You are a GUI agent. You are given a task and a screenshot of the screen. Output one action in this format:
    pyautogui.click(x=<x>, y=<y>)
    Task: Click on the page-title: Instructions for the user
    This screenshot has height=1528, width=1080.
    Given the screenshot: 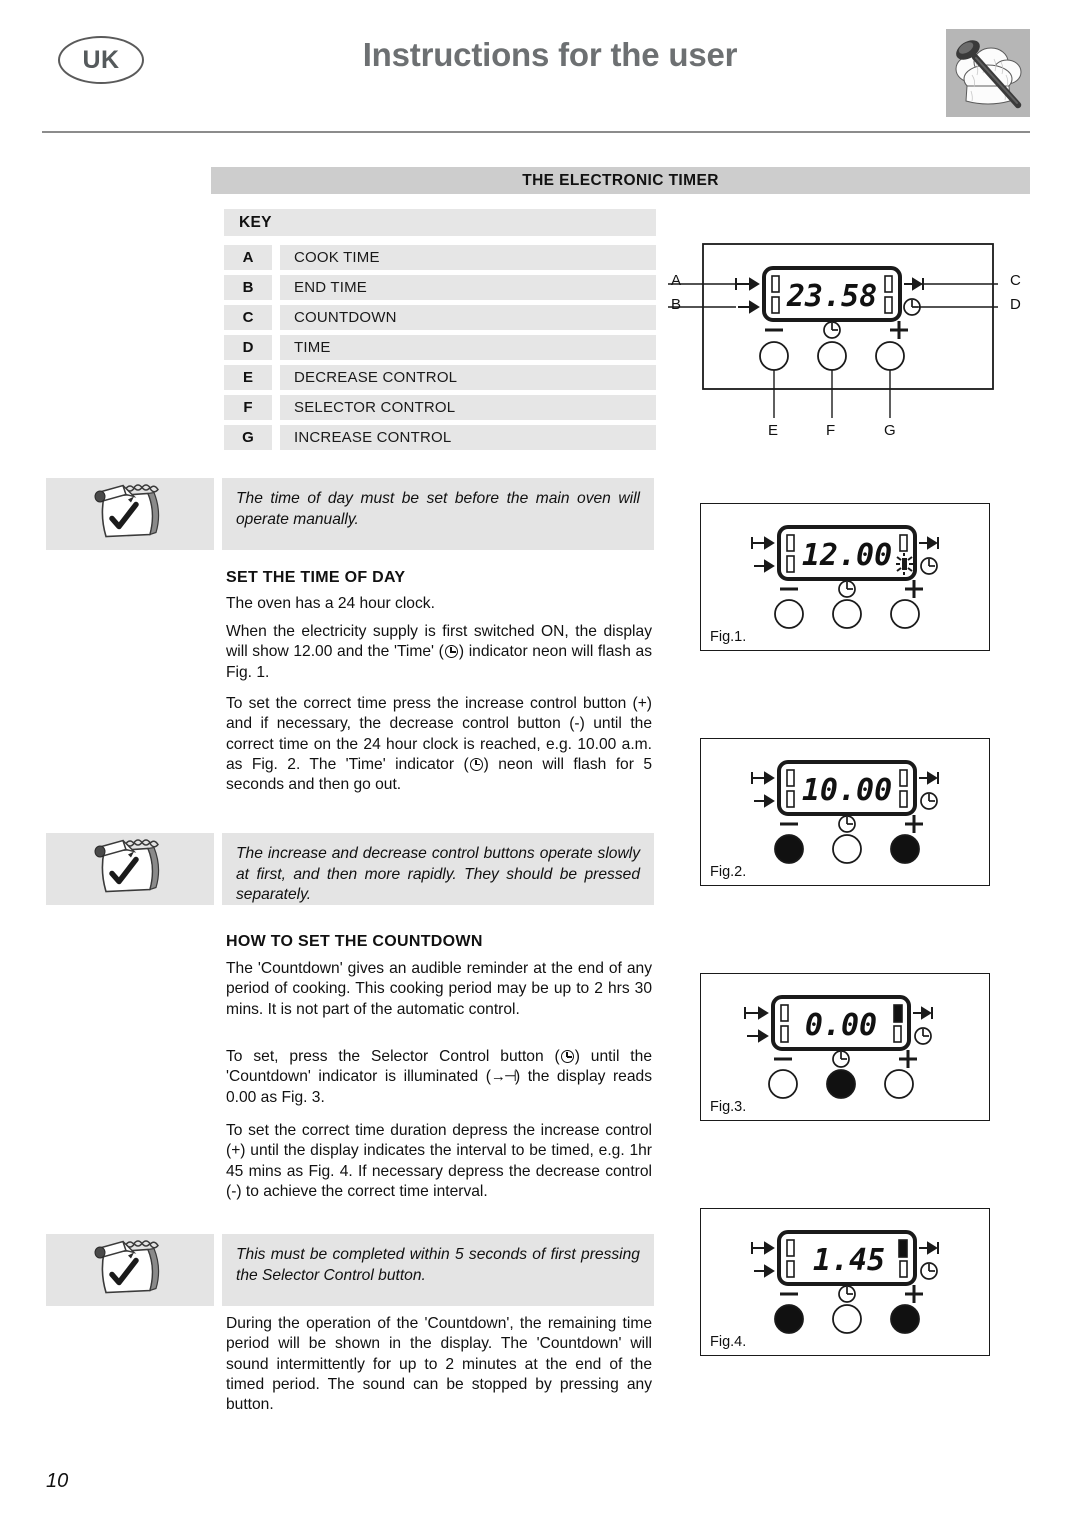 What is the action you would take?
    pyautogui.click(x=550, y=54)
    